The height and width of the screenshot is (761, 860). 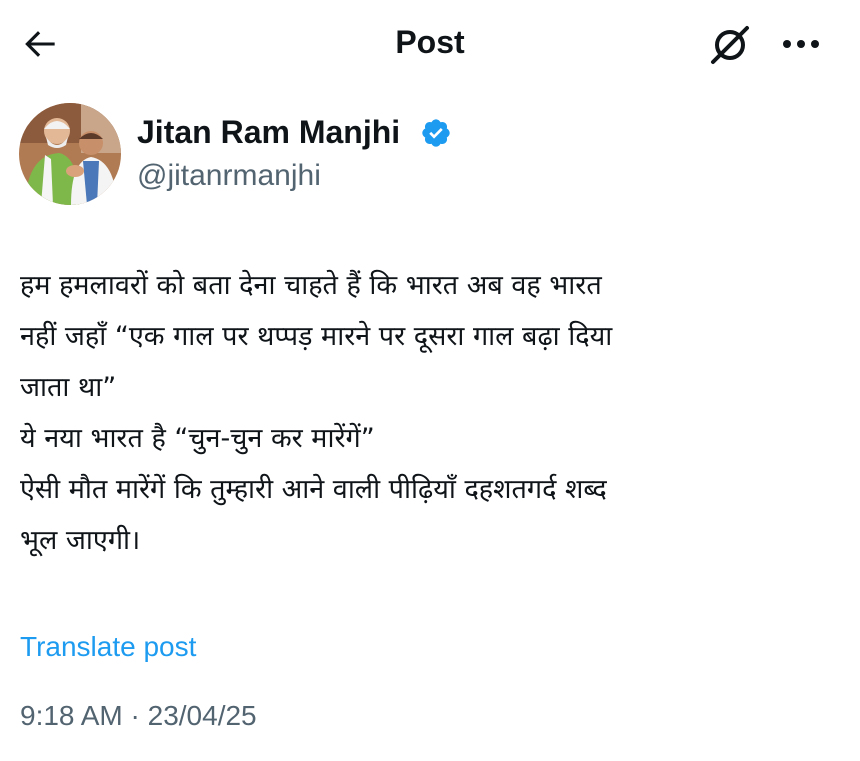 I want to click on post-time: 9:18 AM, so click(x=71, y=715).